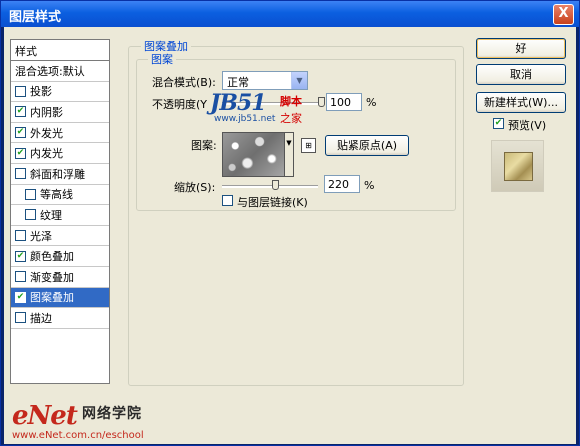 The height and width of the screenshot is (446, 580). I want to click on pattern-dropdown-arrow-icon: ▼, so click(289, 154).